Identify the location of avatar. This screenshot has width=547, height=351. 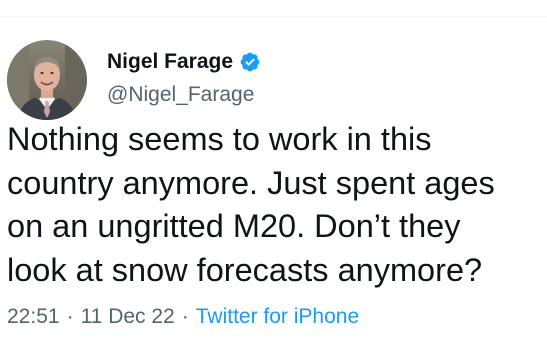
(47, 80).